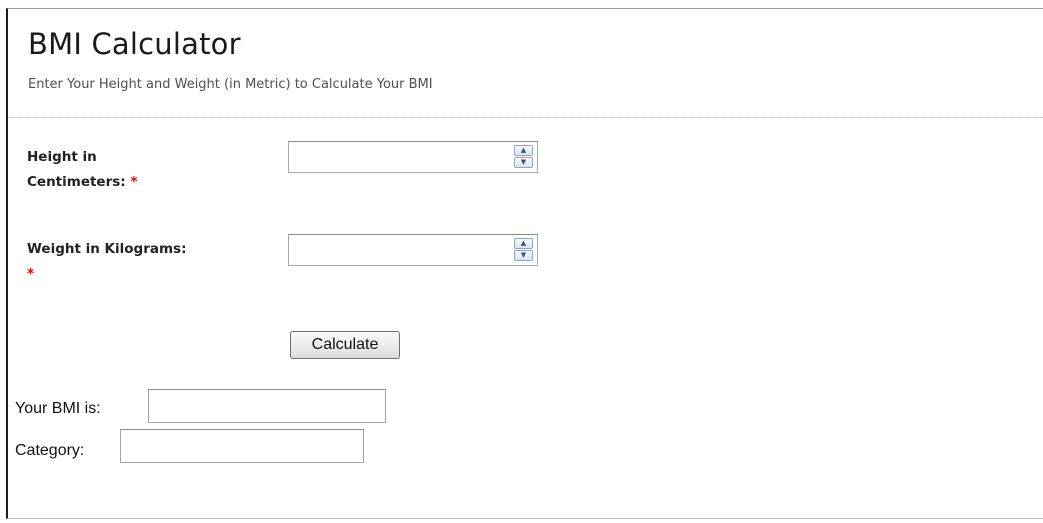  I want to click on category-result-label: Category:, so click(50, 450).